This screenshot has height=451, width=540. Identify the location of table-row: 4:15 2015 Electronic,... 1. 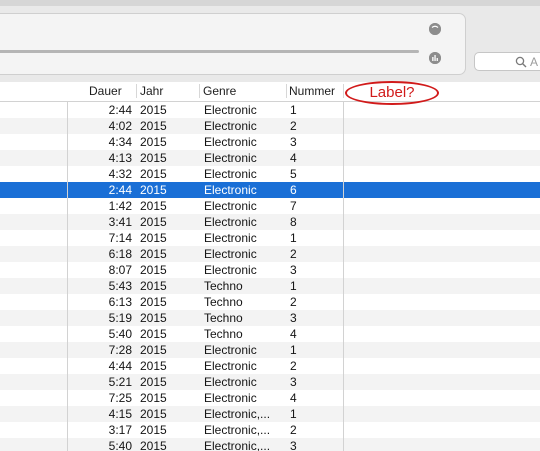
(270, 414).